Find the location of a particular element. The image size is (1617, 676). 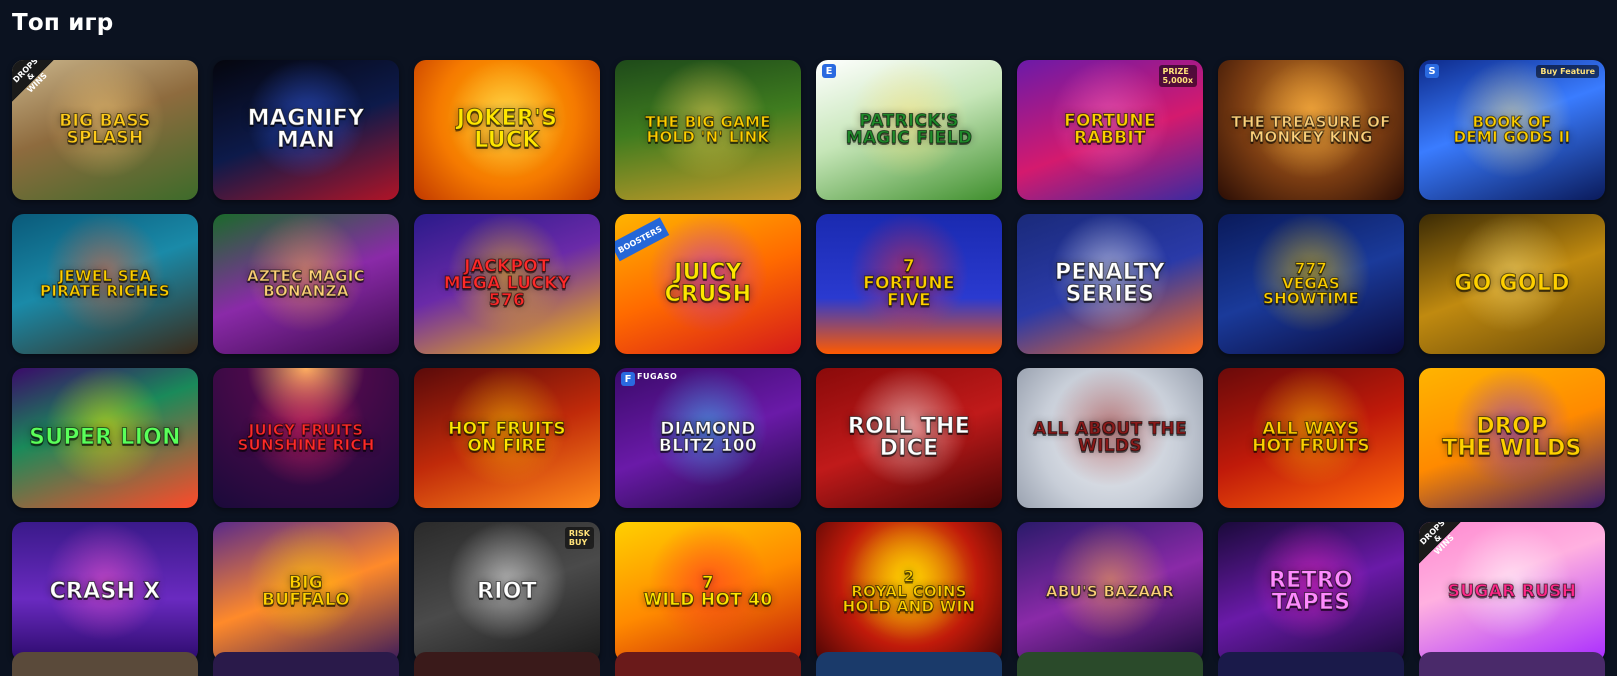

game-title: DIAMOND BLITZ 100 is located at coordinates (708, 437).